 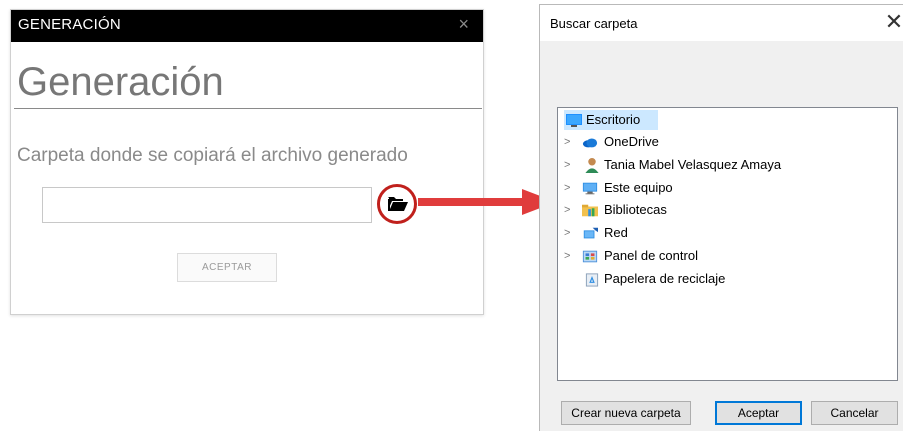 I want to click on tree-item-onedrive: > OneDrive, so click(x=644, y=142).